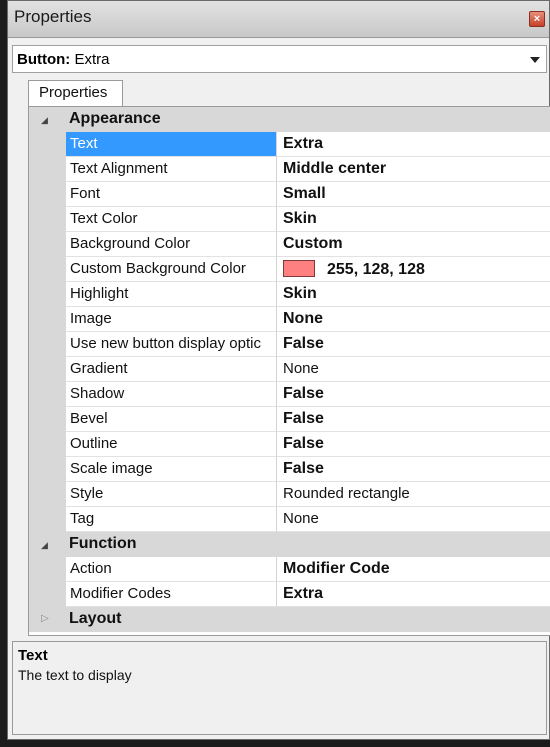  What do you see at coordinates (95, 618) in the screenshot?
I see `category-label: Layout` at bounding box center [95, 618].